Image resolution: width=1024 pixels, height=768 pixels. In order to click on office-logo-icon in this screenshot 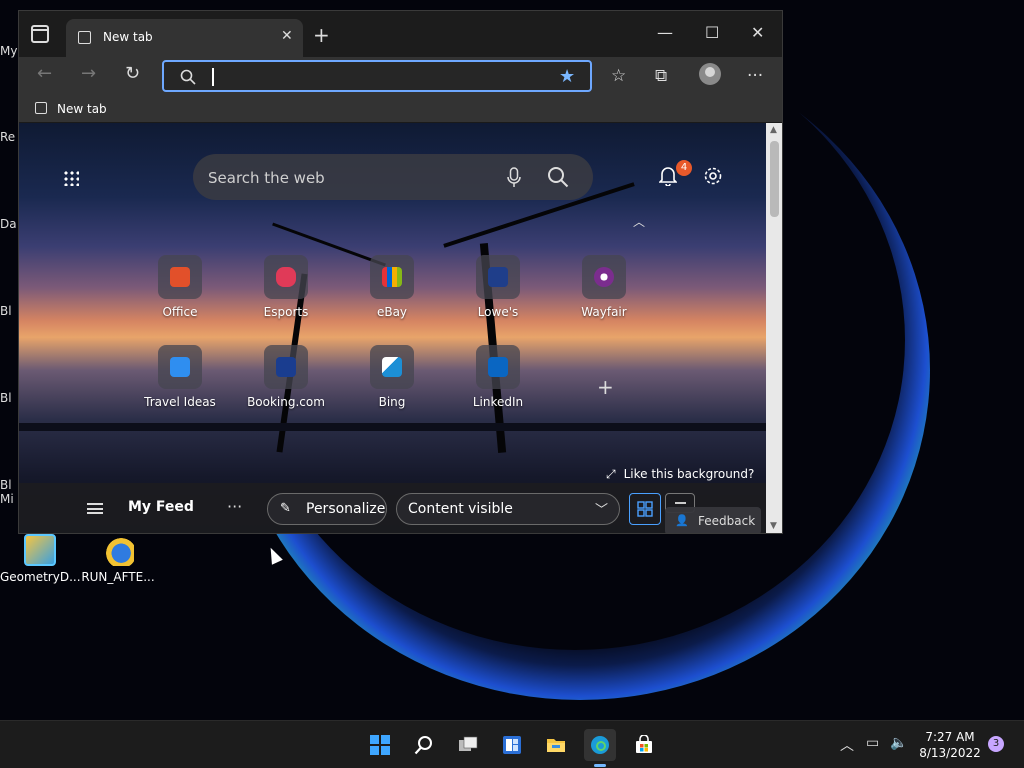, I will do `click(180, 277)`.